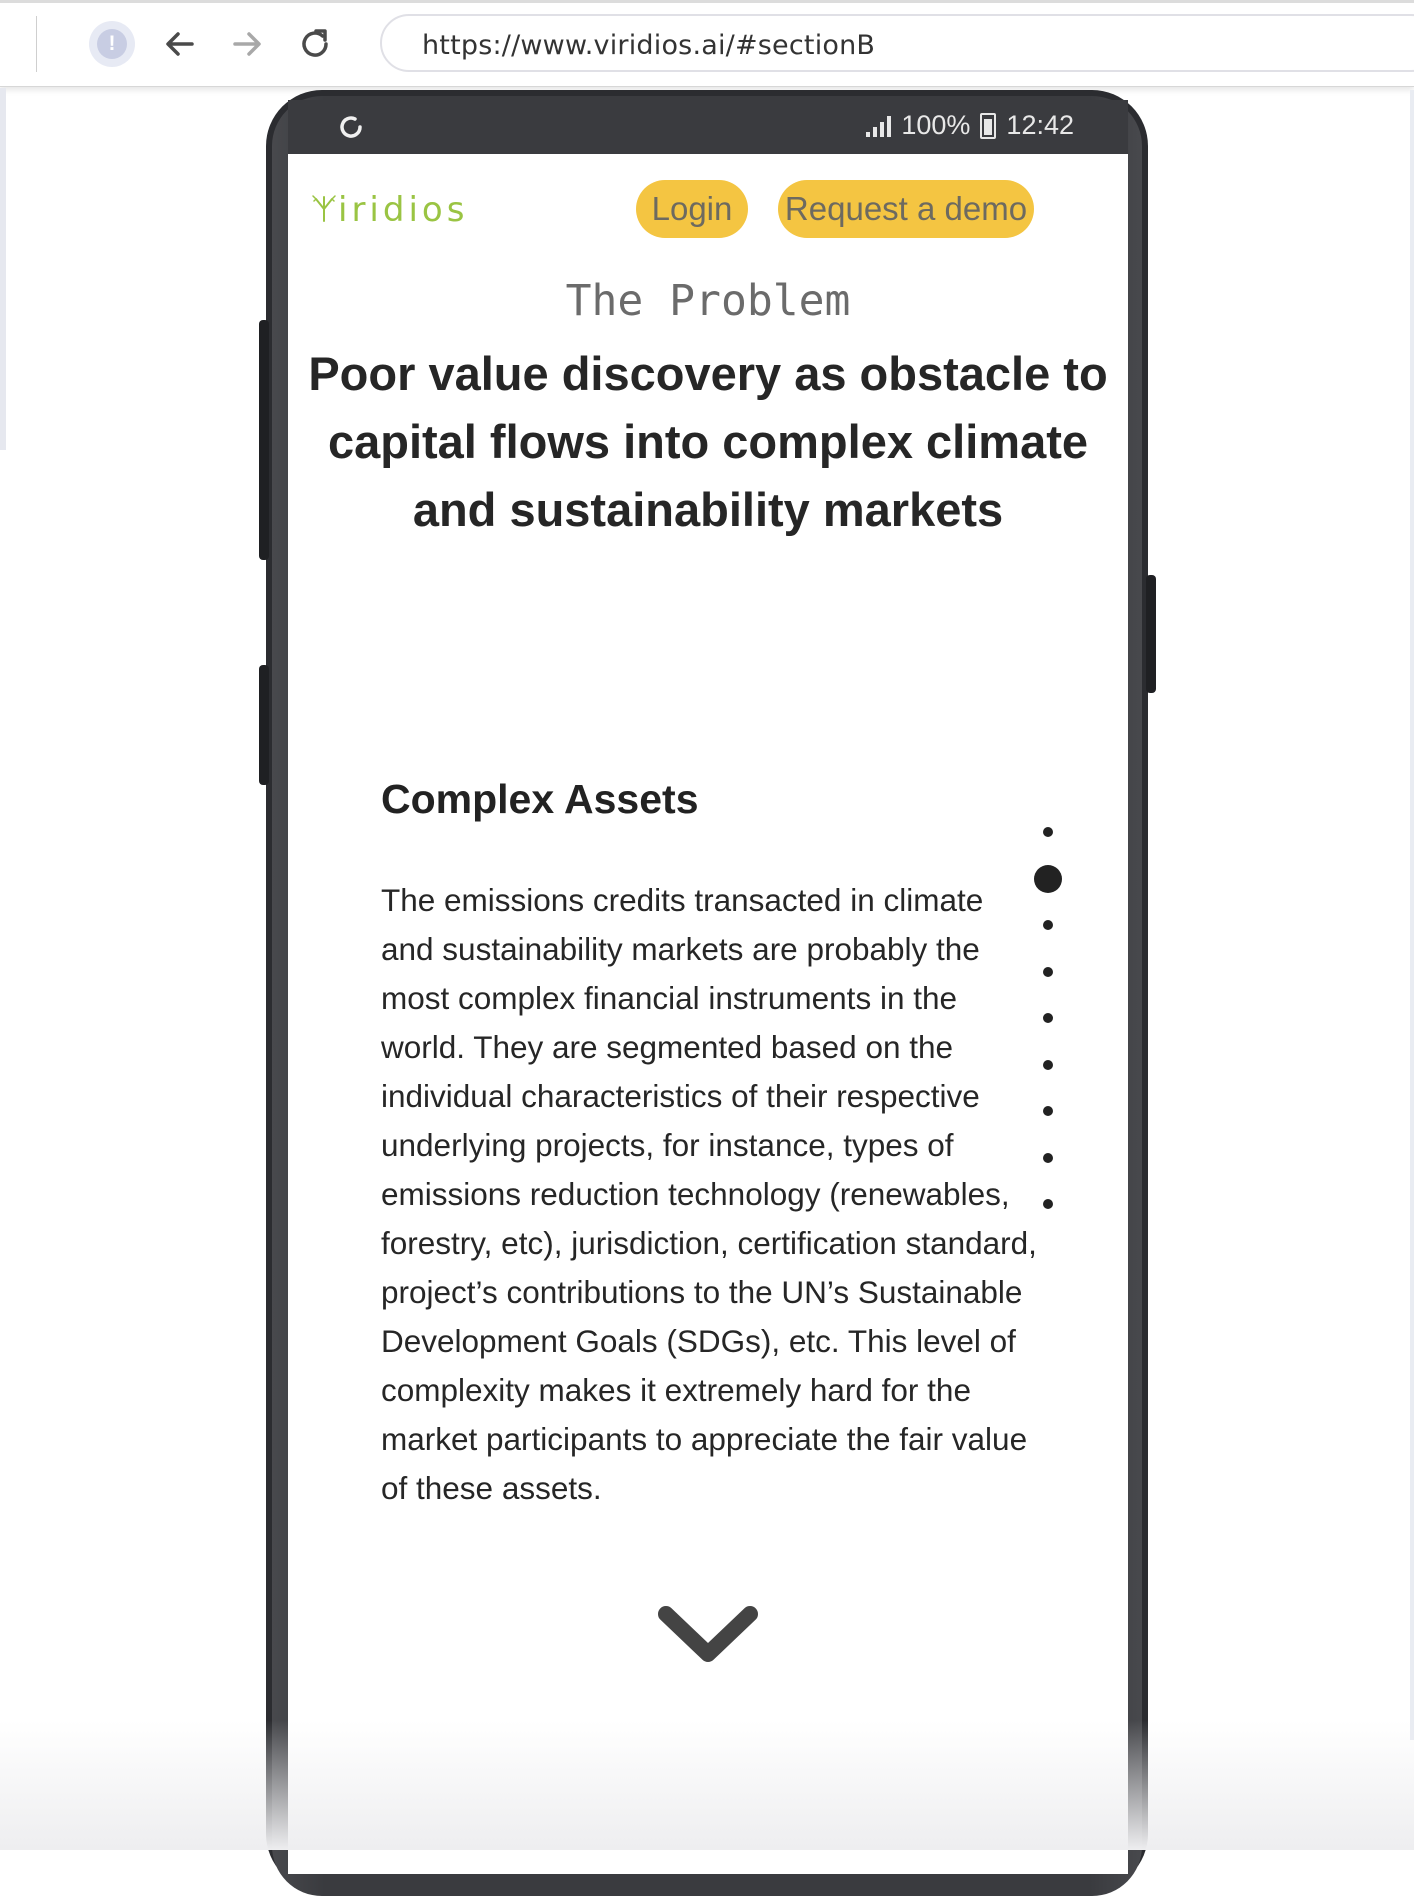 The width and height of the screenshot is (1414, 1896). What do you see at coordinates (1412, 915) in the screenshot?
I see `scrollbar-track` at bounding box center [1412, 915].